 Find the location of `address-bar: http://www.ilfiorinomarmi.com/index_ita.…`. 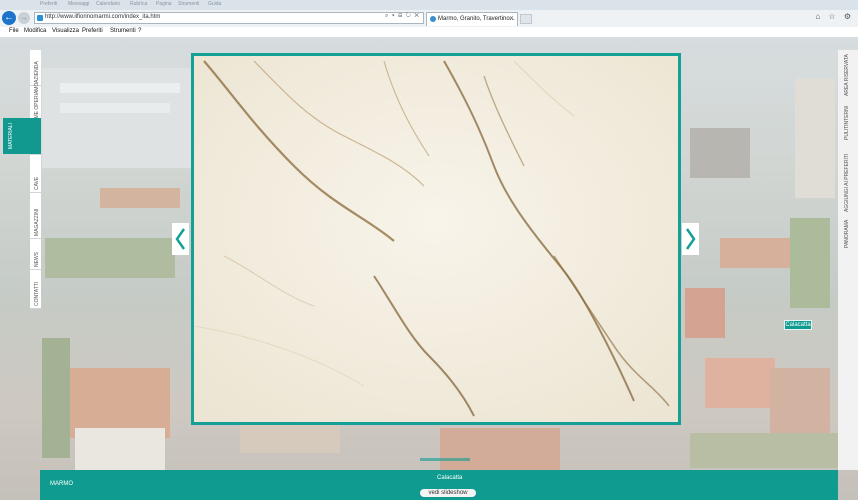

address-bar: http://www.ilfiorinomarmi.com/index_ita.… is located at coordinates (229, 18).